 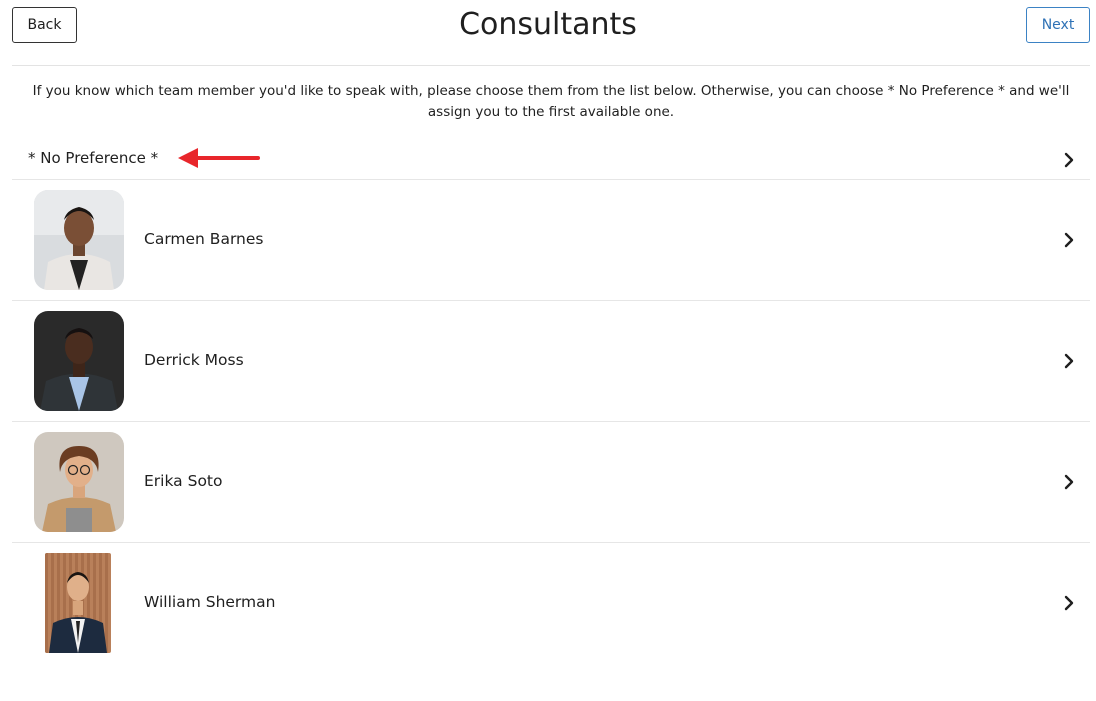 I want to click on consultant-name: Derrick Moss, so click(x=194, y=360).